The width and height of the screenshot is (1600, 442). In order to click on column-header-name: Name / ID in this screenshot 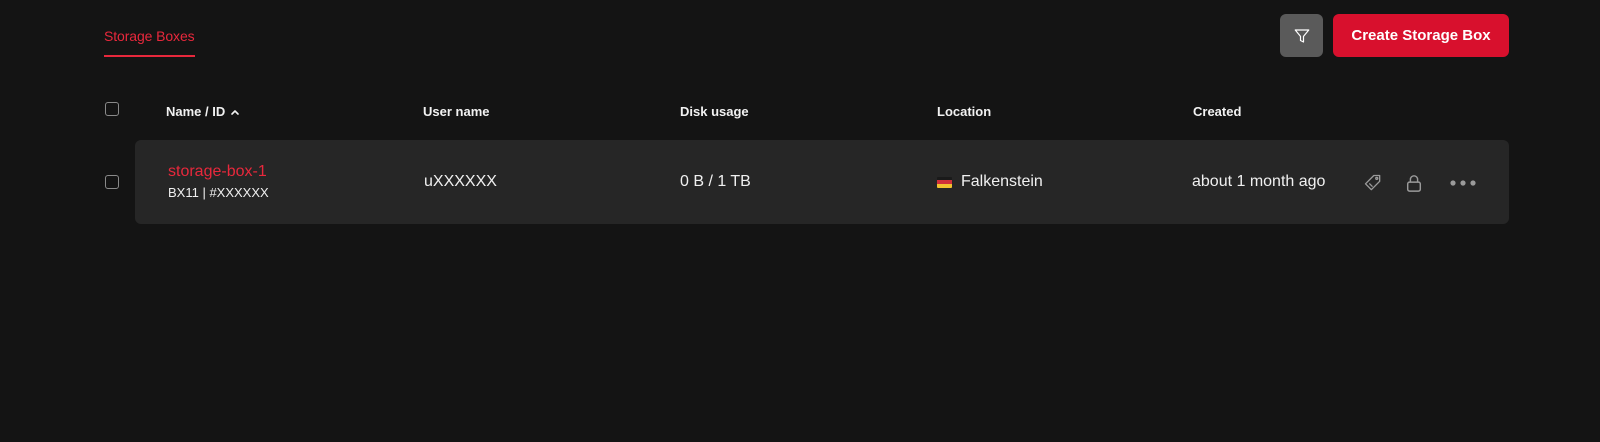, I will do `click(203, 111)`.